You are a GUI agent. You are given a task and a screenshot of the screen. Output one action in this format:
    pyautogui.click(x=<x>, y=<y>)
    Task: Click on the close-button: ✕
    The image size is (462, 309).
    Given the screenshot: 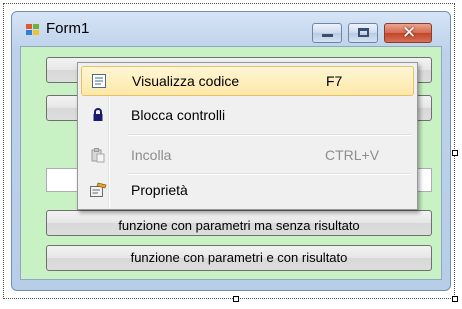 What is the action you would take?
    pyautogui.click(x=408, y=33)
    